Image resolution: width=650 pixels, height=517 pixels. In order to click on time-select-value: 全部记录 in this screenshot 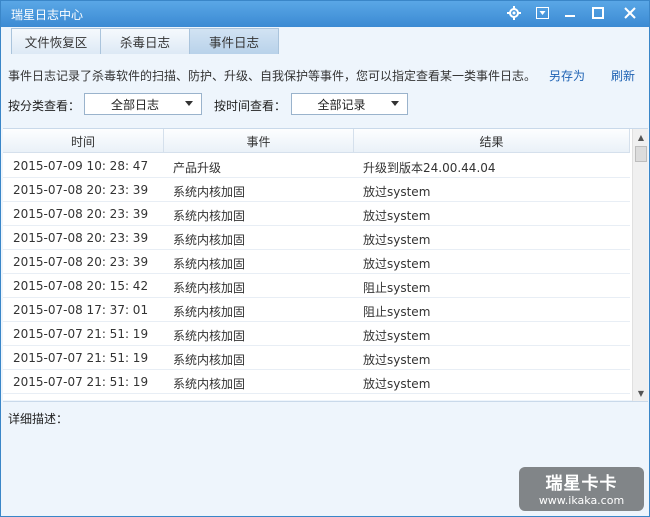, I will do `click(341, 104)`.